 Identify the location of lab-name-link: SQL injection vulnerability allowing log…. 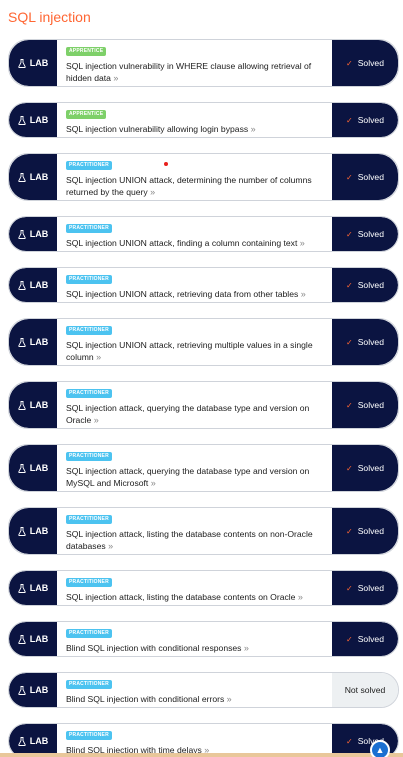
(195, 129).